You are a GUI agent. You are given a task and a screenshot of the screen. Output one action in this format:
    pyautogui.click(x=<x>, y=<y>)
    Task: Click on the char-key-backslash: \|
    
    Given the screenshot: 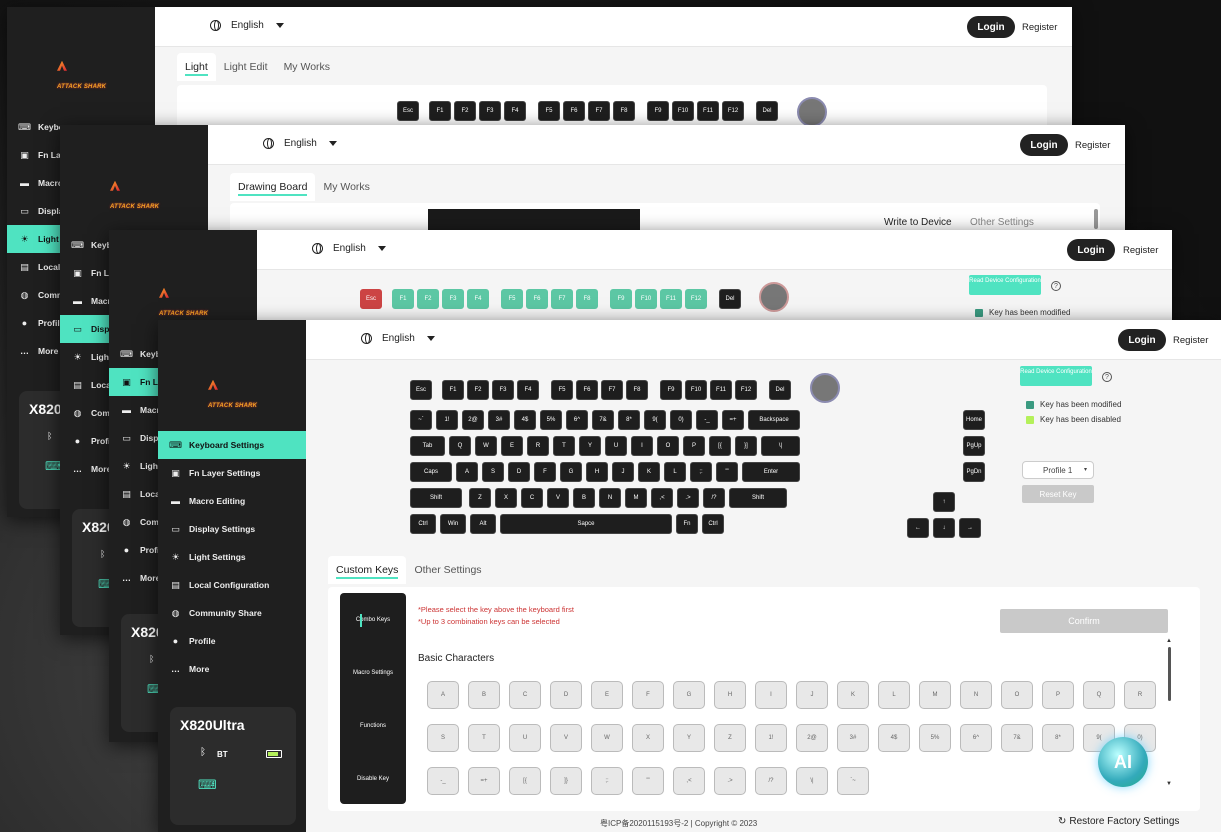 What is the action you would take?
    pyautogui.click(x=812, y=781)
    